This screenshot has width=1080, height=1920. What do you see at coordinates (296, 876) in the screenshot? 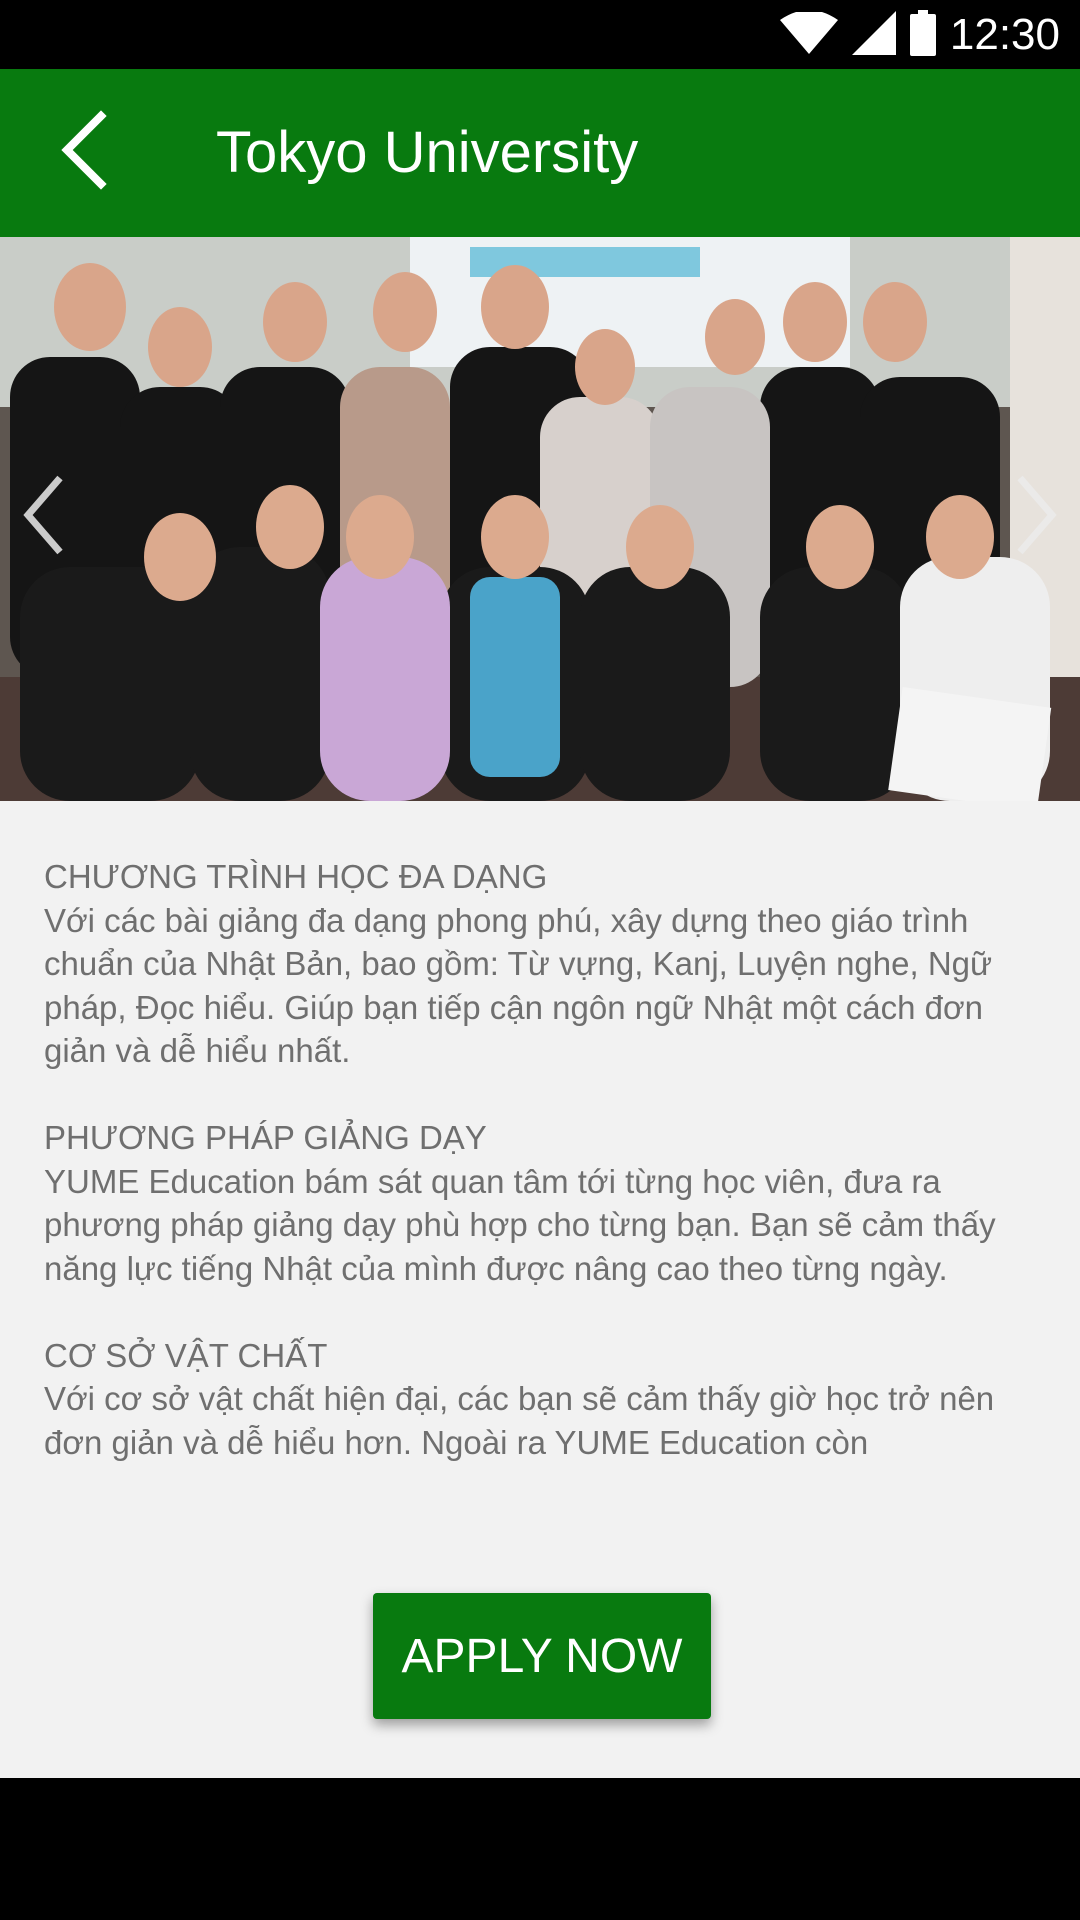
I see `section-heading: CHƯƠNG TRÌNH HỌC ĐA DẠNG` at bounding box center [296, 876].